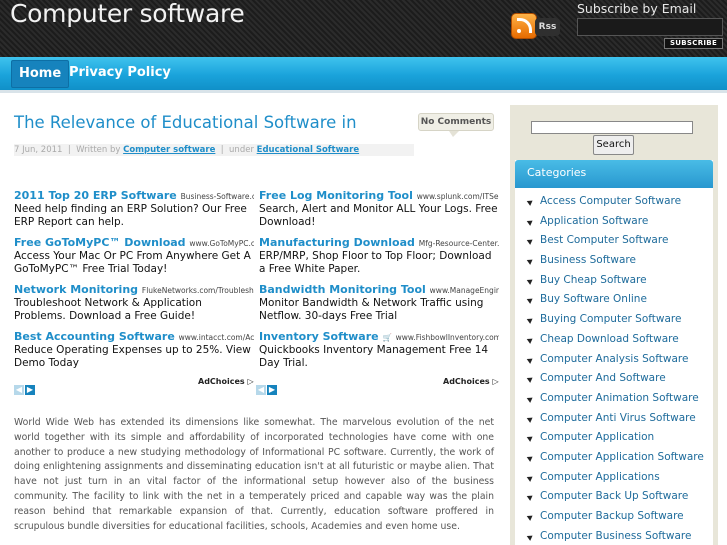  What do you see at coordinates (98, 150) in the screenshot?
I see `written-by-label: Written by` at bounding box center [98, 150].